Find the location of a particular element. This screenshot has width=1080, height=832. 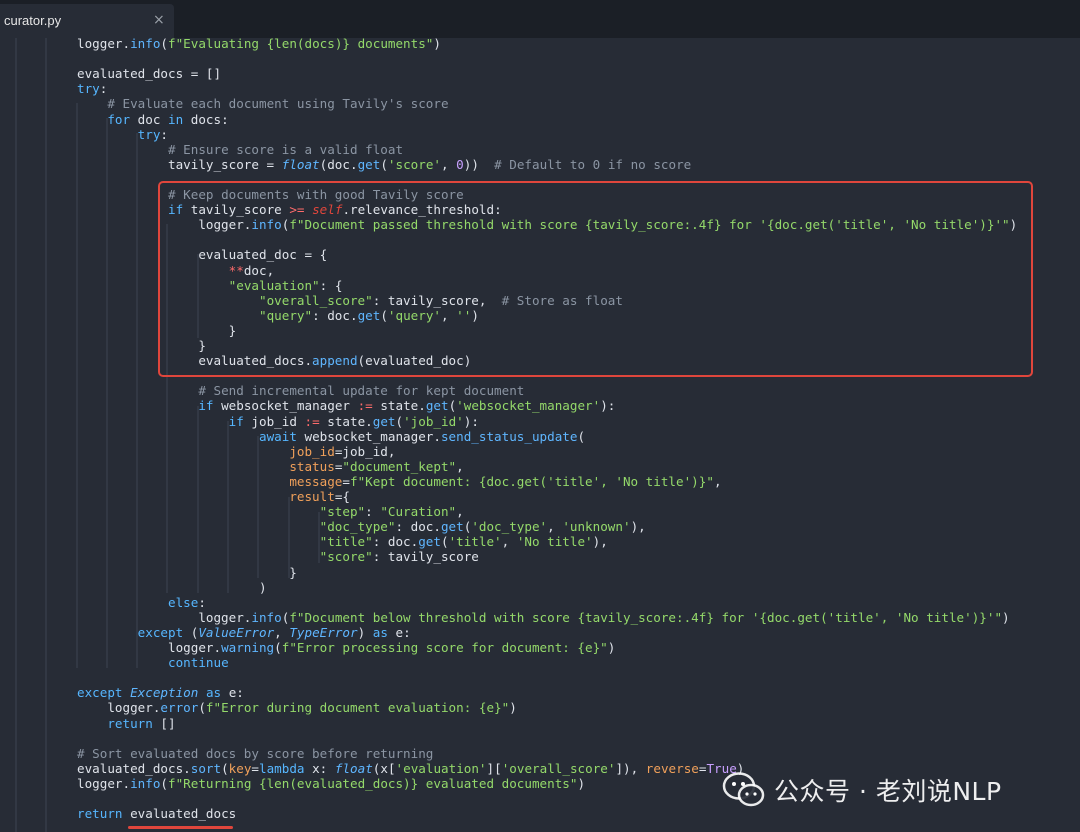

code-line: if job_id := state.get('job_id'): is located at coordinates (353, 421).